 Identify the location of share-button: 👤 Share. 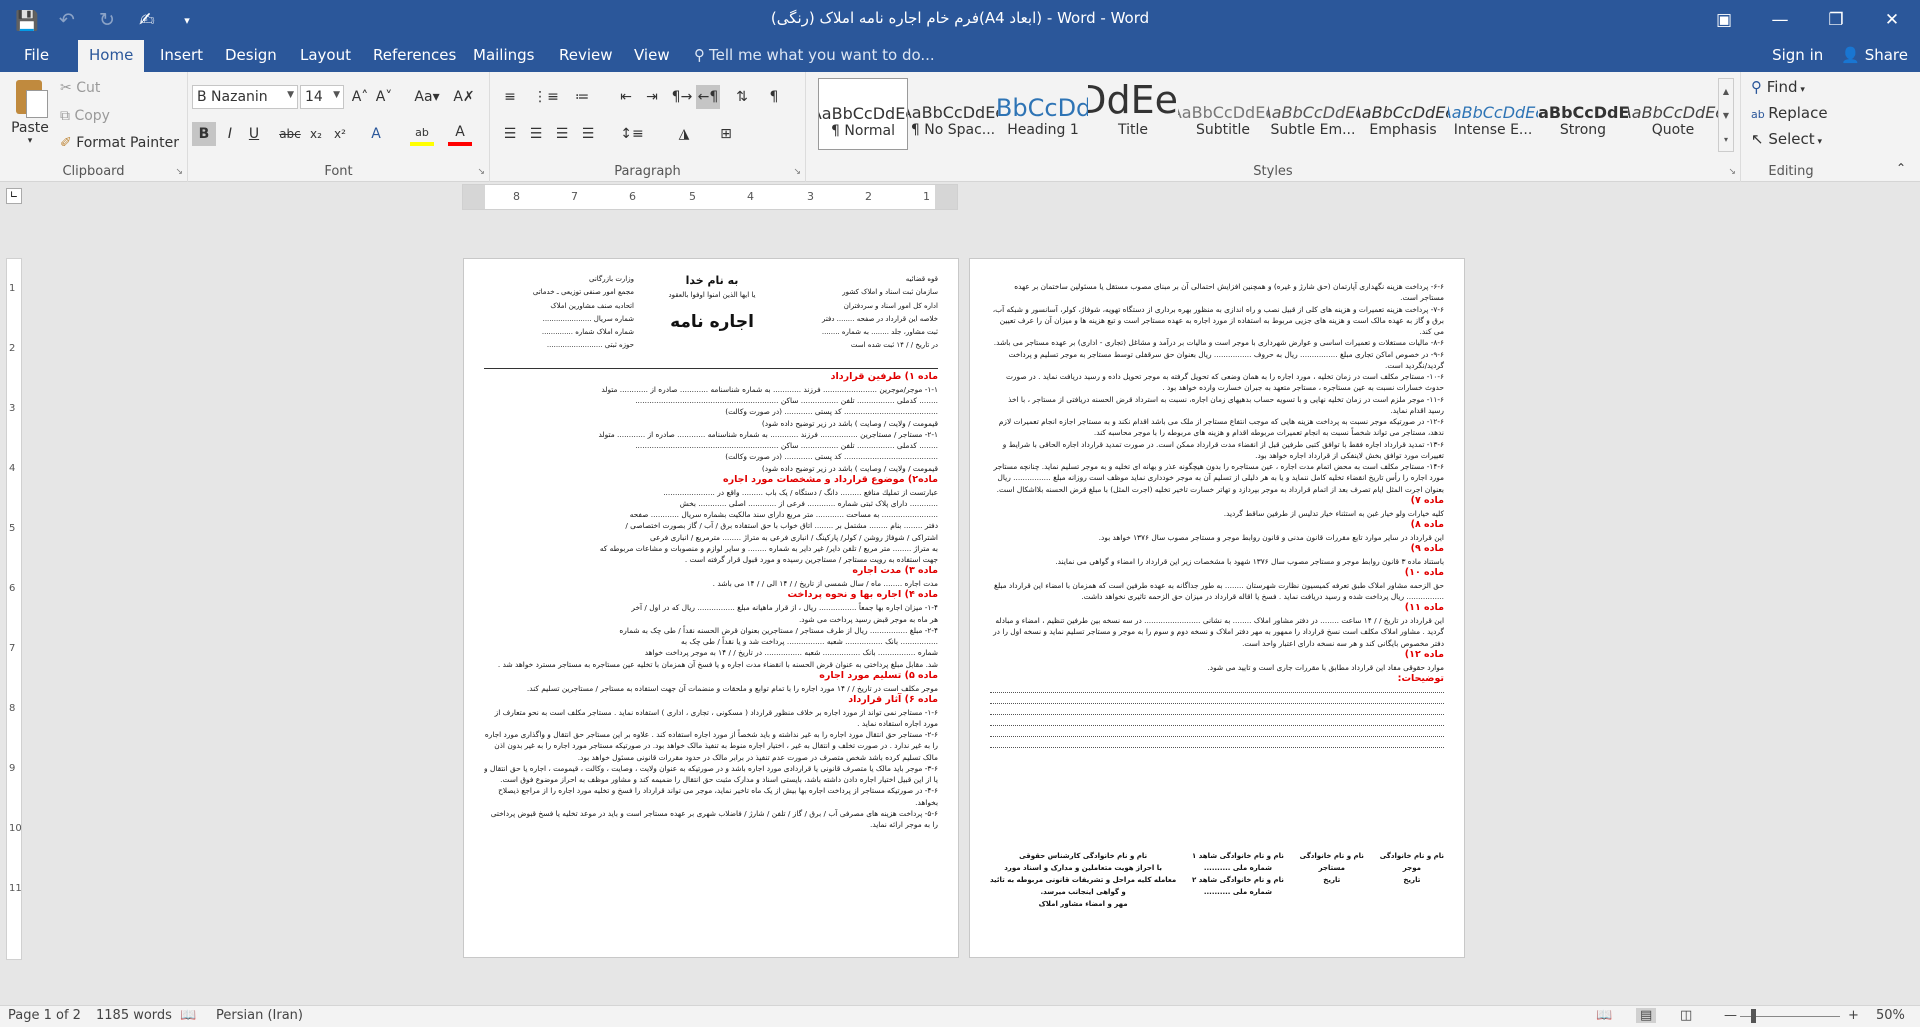
(1874, 55).